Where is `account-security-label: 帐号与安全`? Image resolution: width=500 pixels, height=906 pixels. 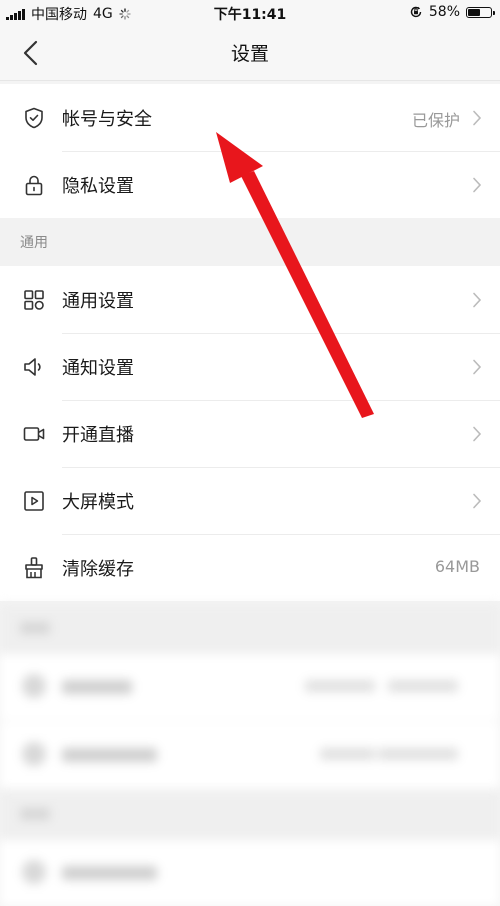
account-security-label: 帐号与安全 is located at coordinates (107, 119).